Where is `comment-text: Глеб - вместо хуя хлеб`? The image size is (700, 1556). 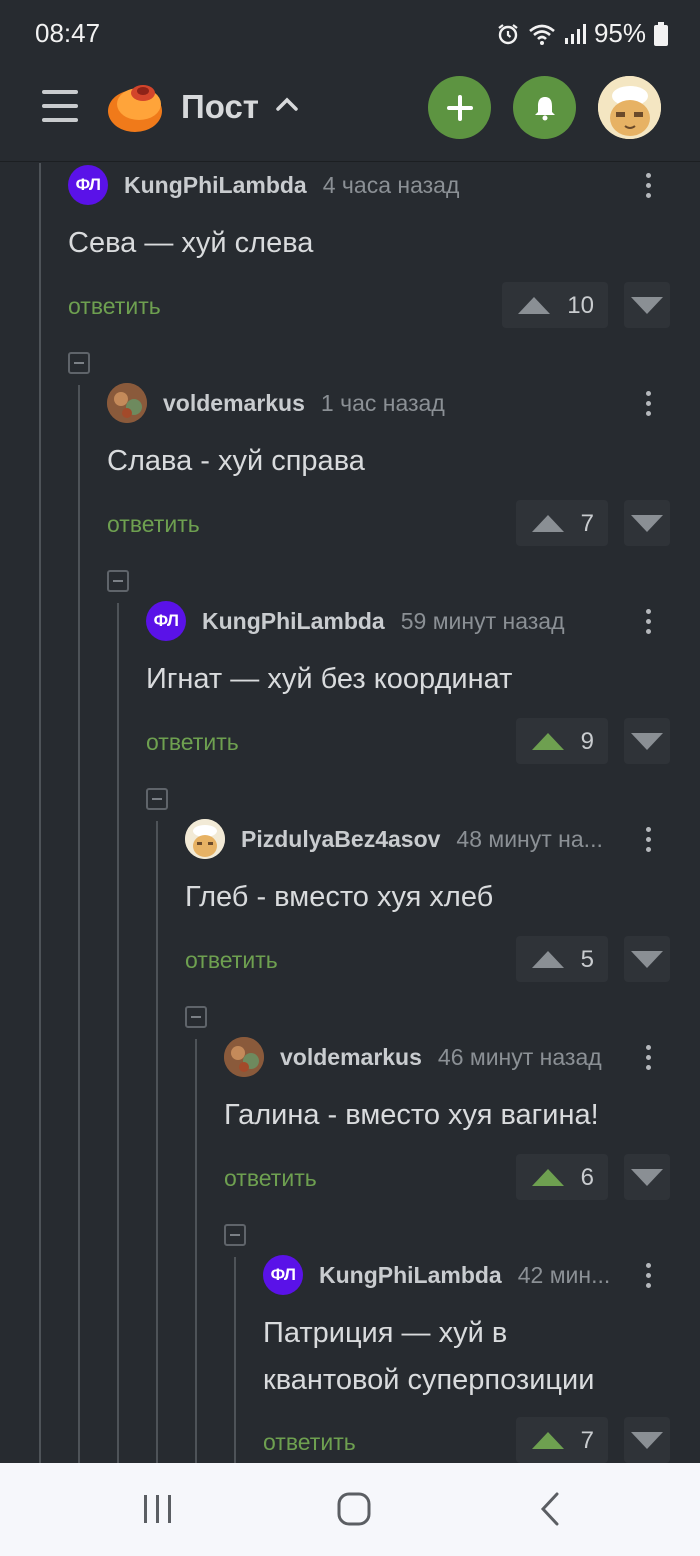
comment-text: Глеб - вместо хуя хлеб is located at coordinates (339, 897).